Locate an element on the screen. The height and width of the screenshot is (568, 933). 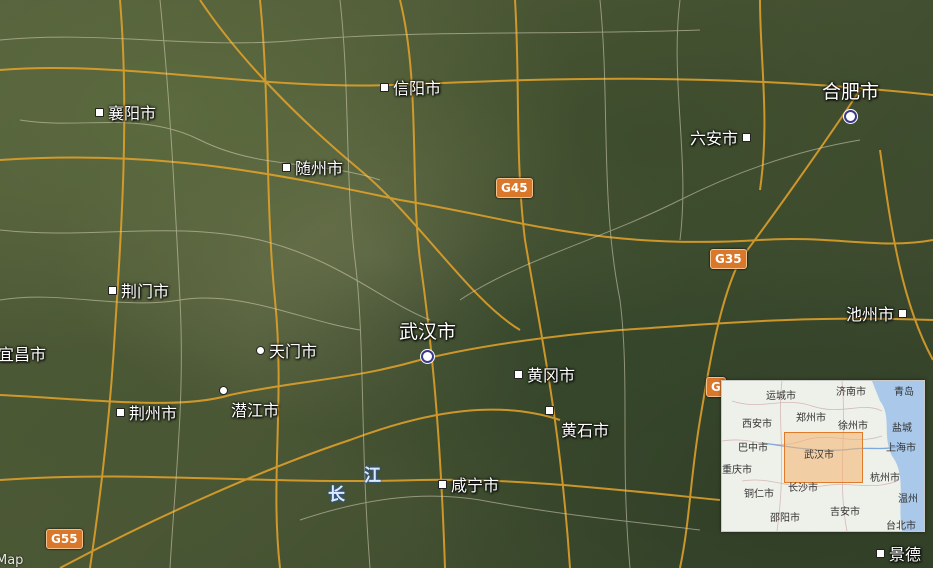
city-liuan: 六安市 is located at coordinates (721, 137).